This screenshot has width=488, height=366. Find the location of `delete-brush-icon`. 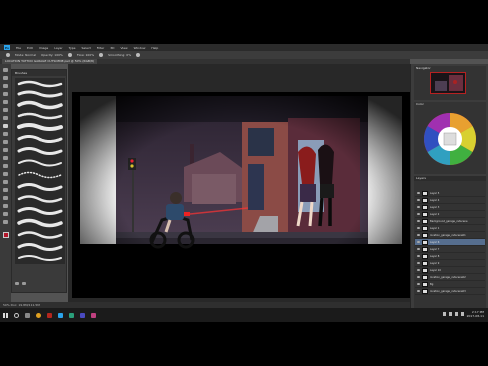

delete-brush-icon is located at coordinates (24, 283).